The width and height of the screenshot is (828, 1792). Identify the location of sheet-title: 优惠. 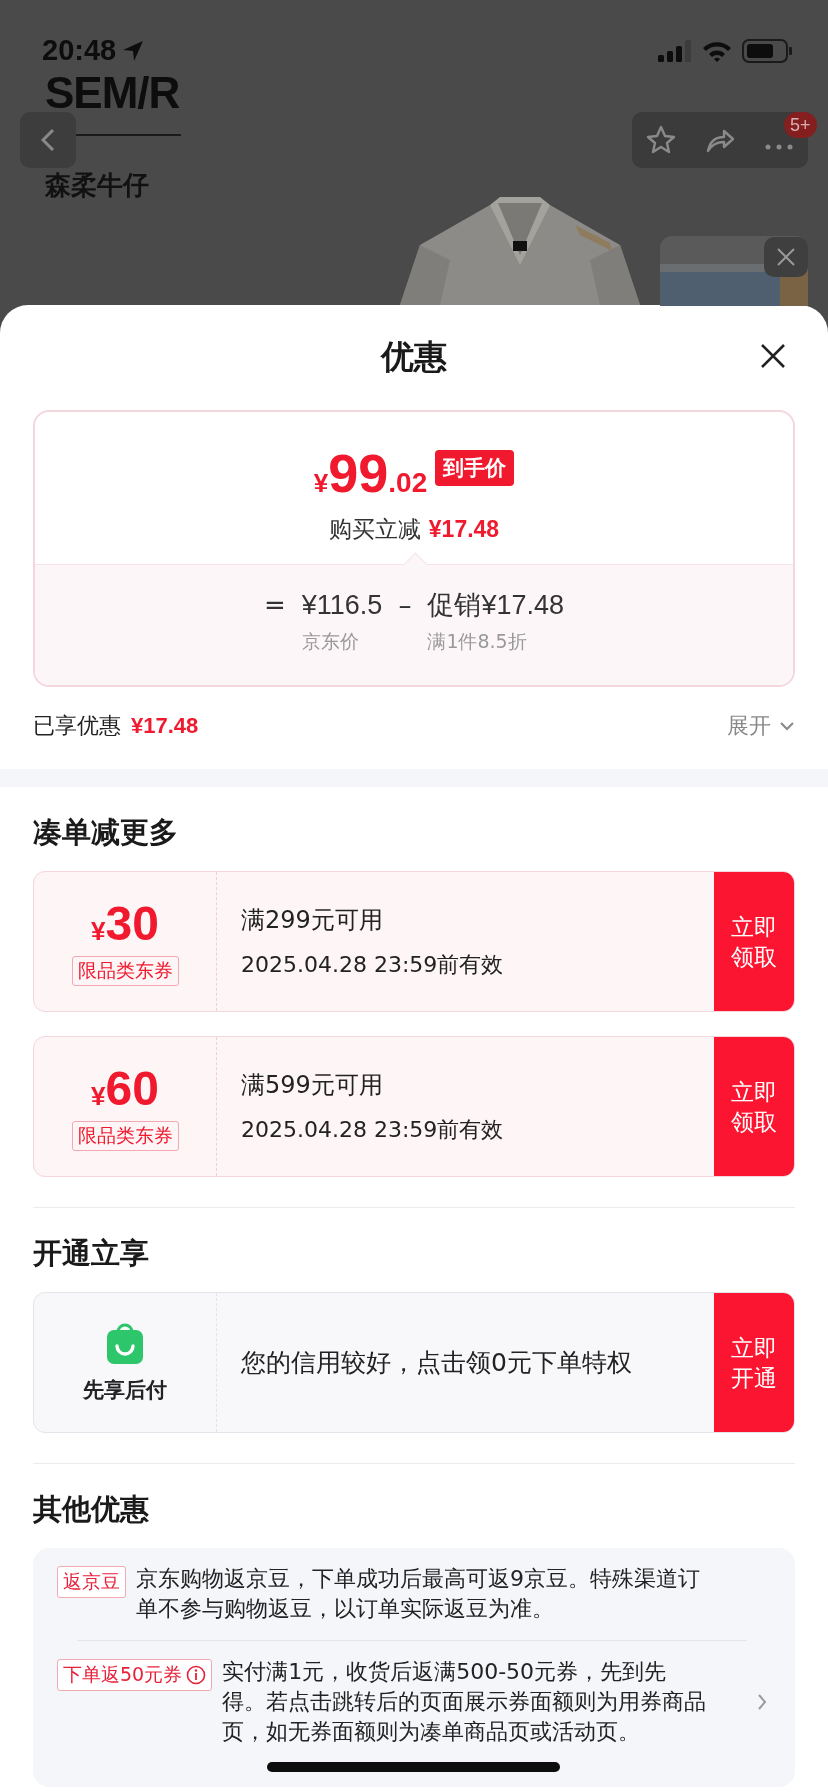
(414, 357).